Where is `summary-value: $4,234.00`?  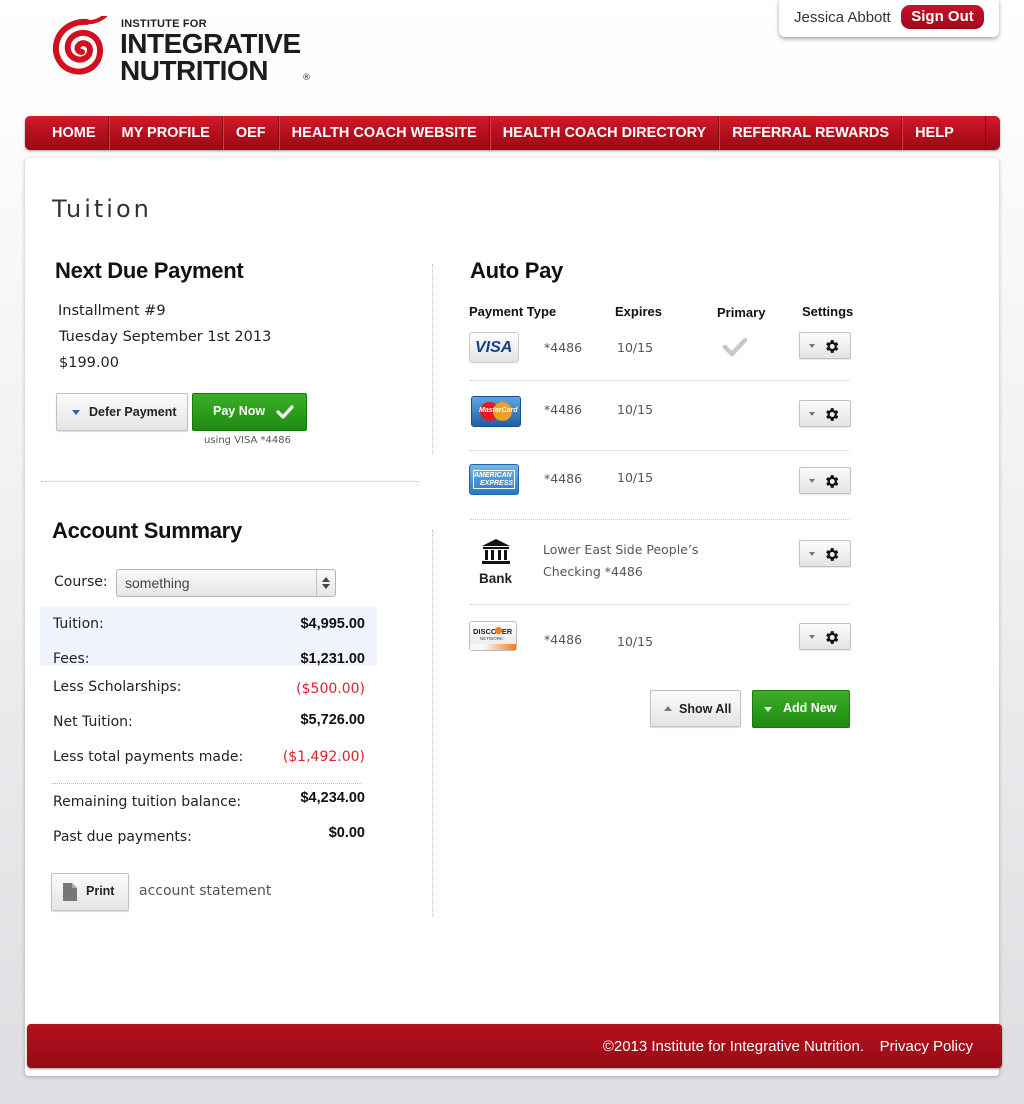 summary-value: $4,234.00 is located at coordinates (332, 798).